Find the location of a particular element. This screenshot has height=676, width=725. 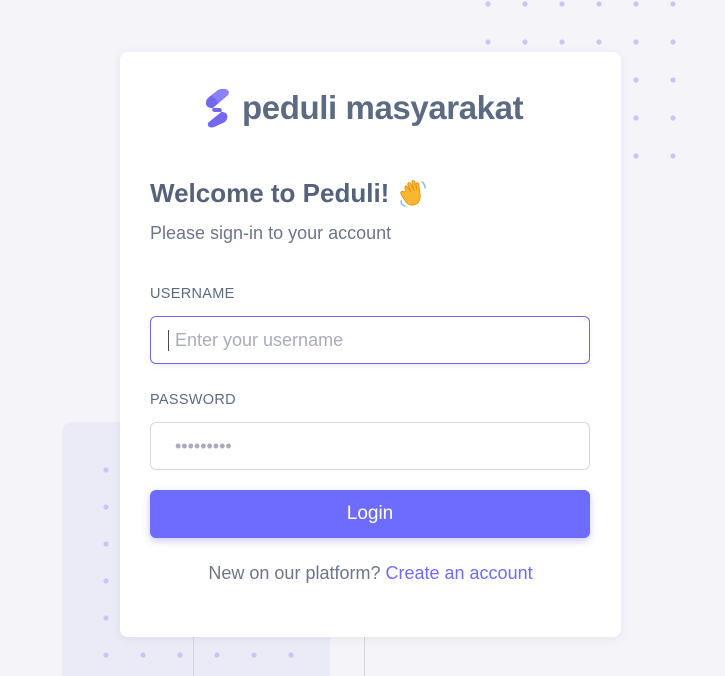

text-caret is located at coordinates (168, 340).